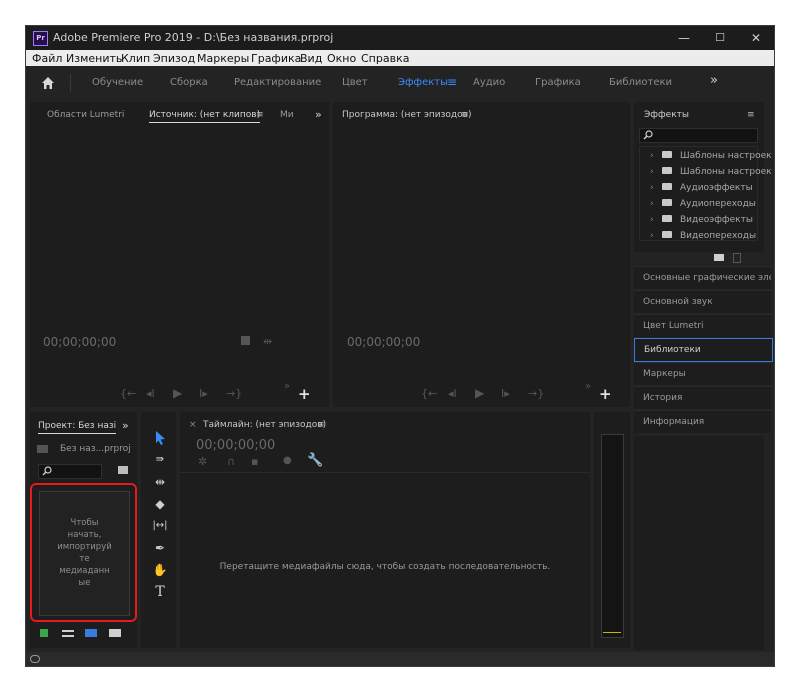  I want to click on menu-help: Справка, so click(385, 58).